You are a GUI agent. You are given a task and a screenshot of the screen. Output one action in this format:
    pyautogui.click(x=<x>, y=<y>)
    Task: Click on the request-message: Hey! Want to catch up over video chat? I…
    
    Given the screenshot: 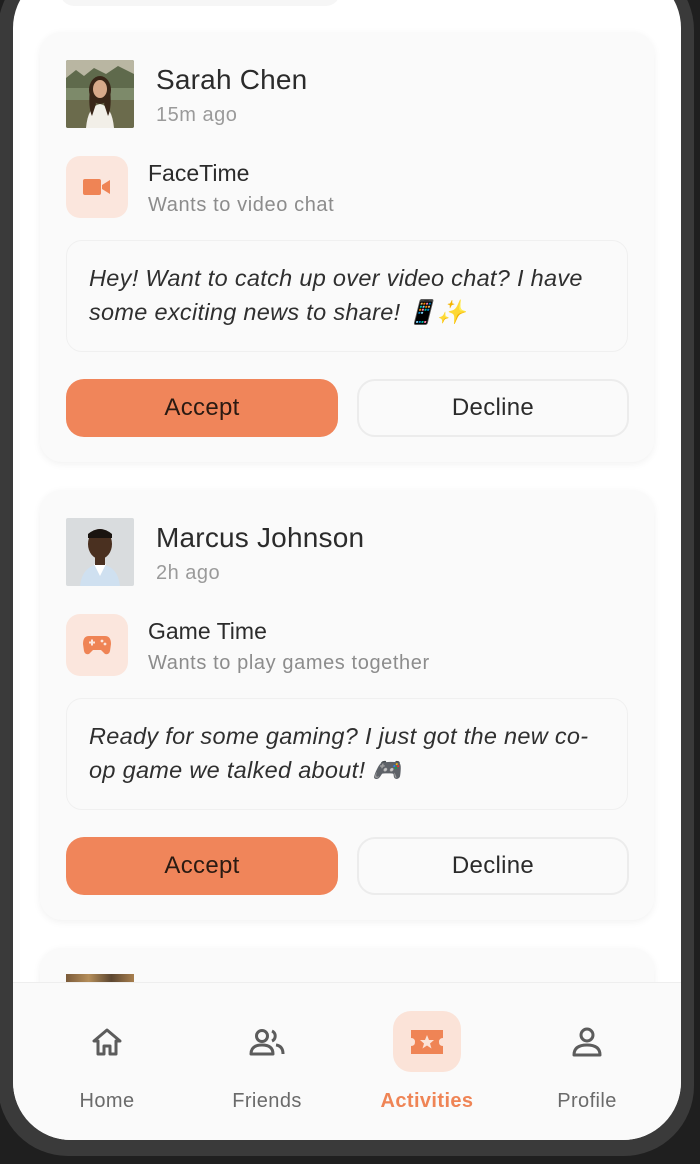 What is the action you would take?
    pyautogui.click(x=347, y=296)
    